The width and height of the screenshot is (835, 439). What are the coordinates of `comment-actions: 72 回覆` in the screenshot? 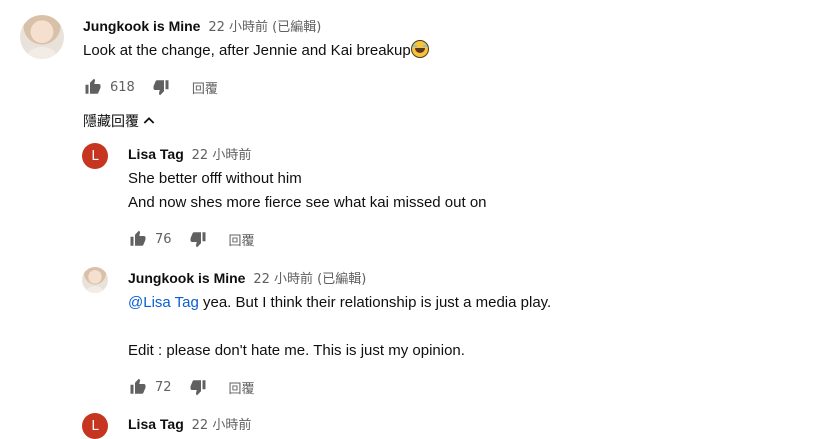 It's located at (191, 387).